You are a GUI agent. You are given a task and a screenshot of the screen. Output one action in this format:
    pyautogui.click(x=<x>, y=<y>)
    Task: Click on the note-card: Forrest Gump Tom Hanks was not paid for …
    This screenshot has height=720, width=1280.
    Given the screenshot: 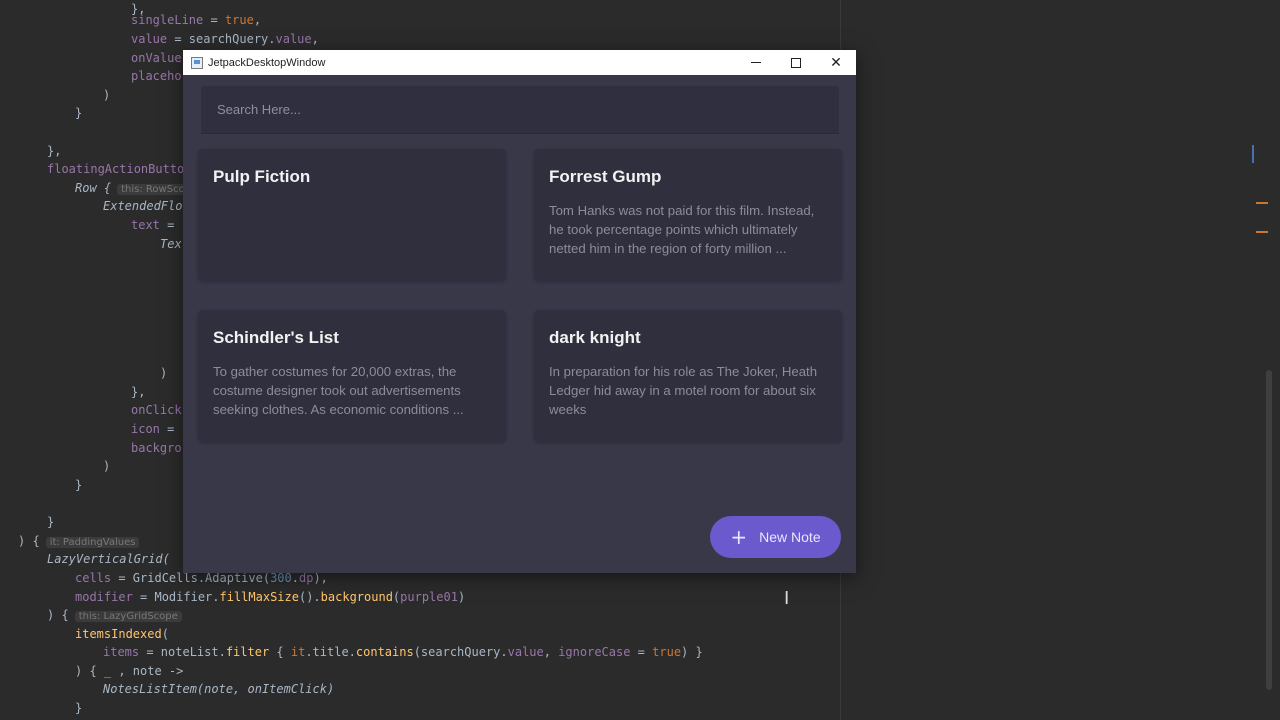 What is the action you would take?
    pyautogui.click(x=688, y=215)
    